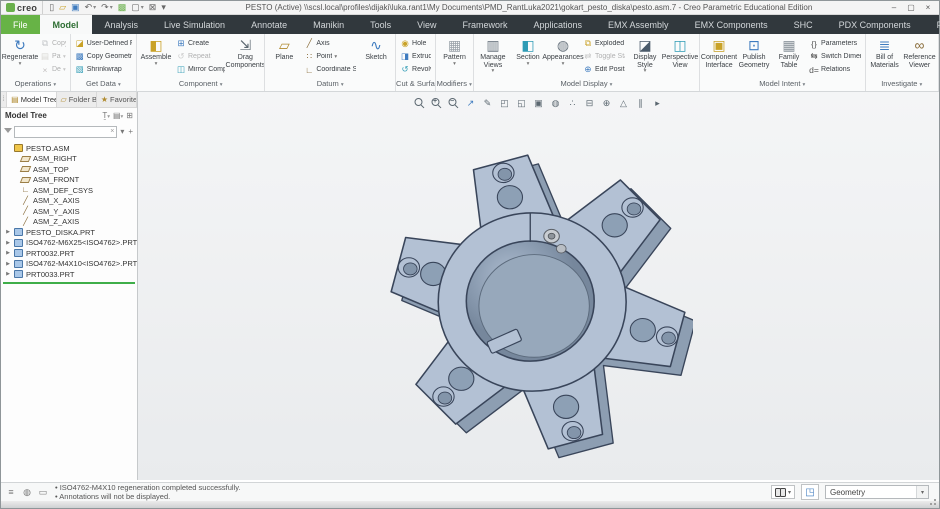 The height and width of the screenshot is (509, 940). Describe the element at coordinates (835, 56) in the screenshot. I see `switch-dimensions-button: ⇆Switch Dimensions` at that location.